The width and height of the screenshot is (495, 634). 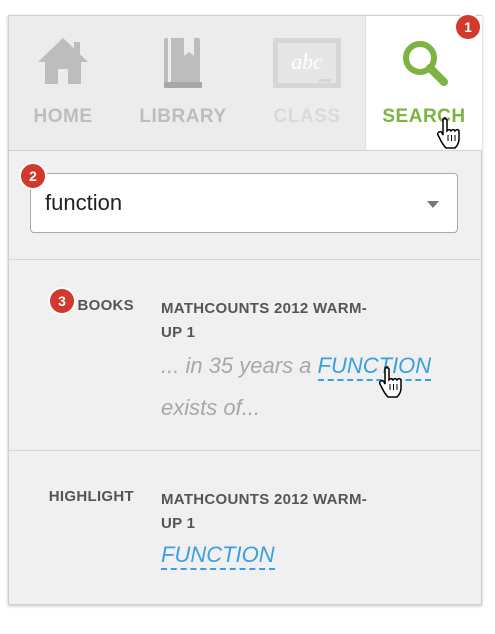 What do you see at coordinates (183, 65) in the screenshot?
I see `book-icon` at bounding box center [183, 65].